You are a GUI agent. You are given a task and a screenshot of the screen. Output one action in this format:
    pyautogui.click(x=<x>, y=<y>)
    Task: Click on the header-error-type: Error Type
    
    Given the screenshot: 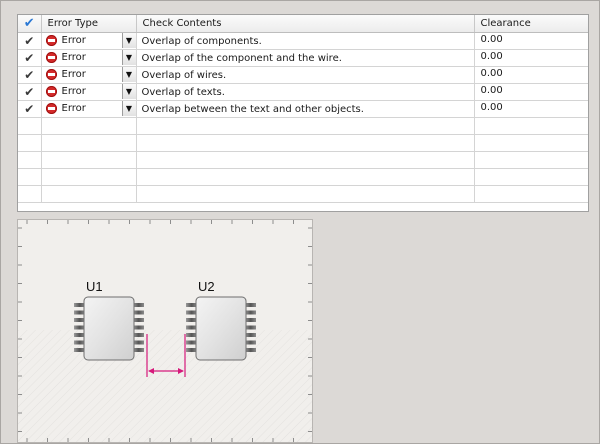 What is the action you would take?
    pyautogui.click(x=89, y=24)
    